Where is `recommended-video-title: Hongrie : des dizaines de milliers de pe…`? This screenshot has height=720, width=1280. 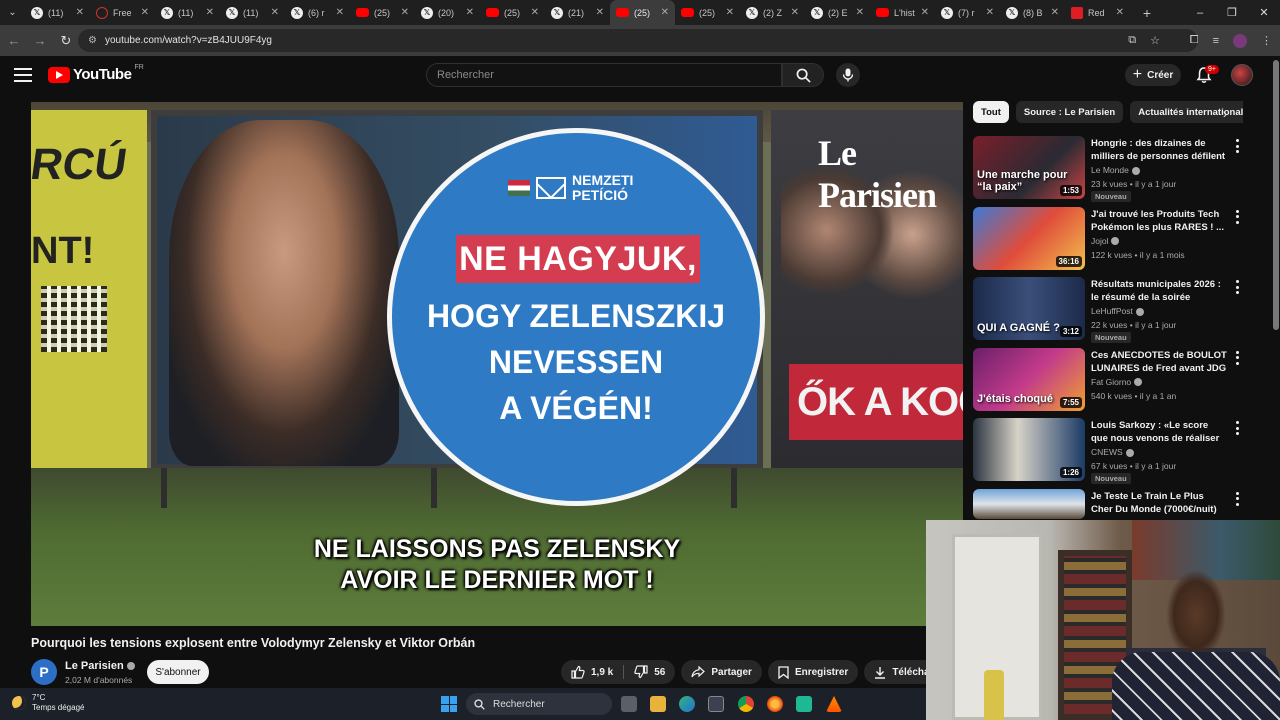
recommended-video-title: Hongrie : des dizaines de milliers de pe… is located at coordinates (1159, 150).